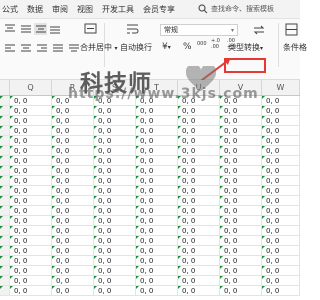 The width and height of the screenshot is (320, 300). Describe the element at coordinates (99, 47) in the screenshot. I see `merge-center-button: 合并居中 ▾` at that location.